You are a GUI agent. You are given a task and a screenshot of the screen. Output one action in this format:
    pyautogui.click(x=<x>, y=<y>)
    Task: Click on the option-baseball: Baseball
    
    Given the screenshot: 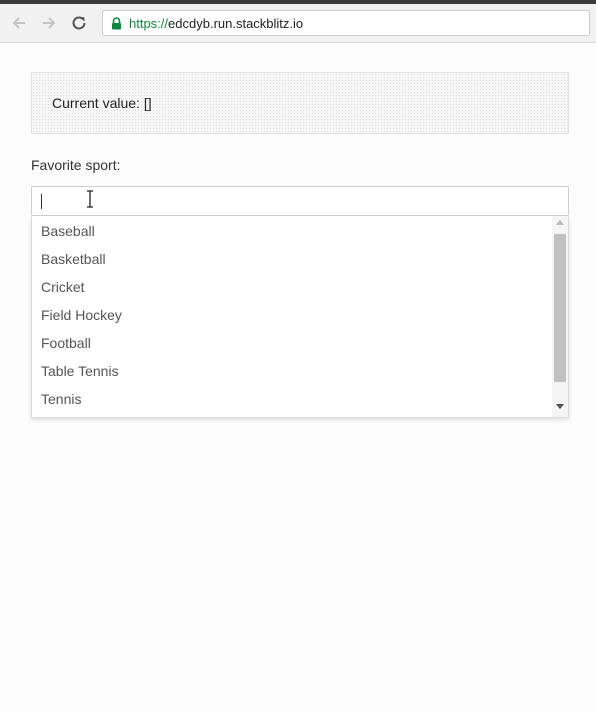 What is the action you would take?
    pyautogui.click(x=292, y=231)
    